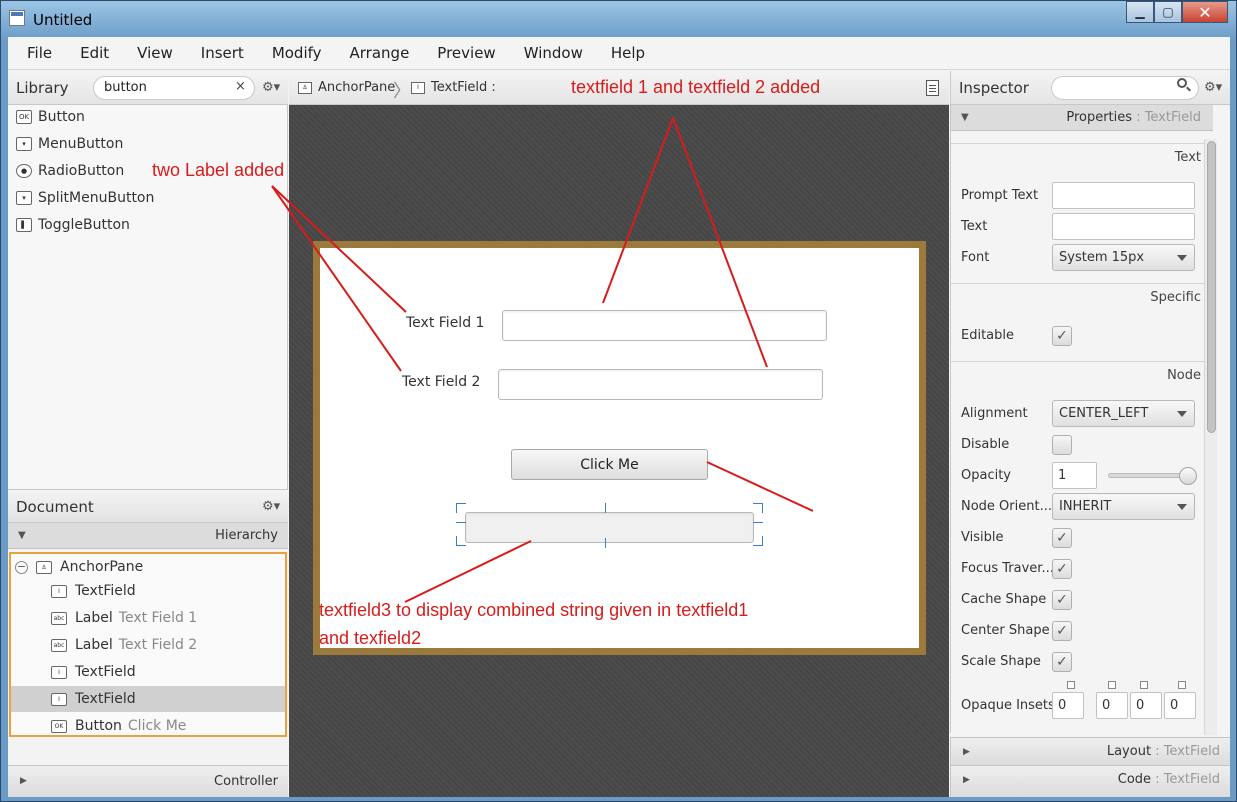  Describe the element at coordinates (69, 144) in the screenshot. I see `library-item-menubutton: ▾ MenuButton` at that location.